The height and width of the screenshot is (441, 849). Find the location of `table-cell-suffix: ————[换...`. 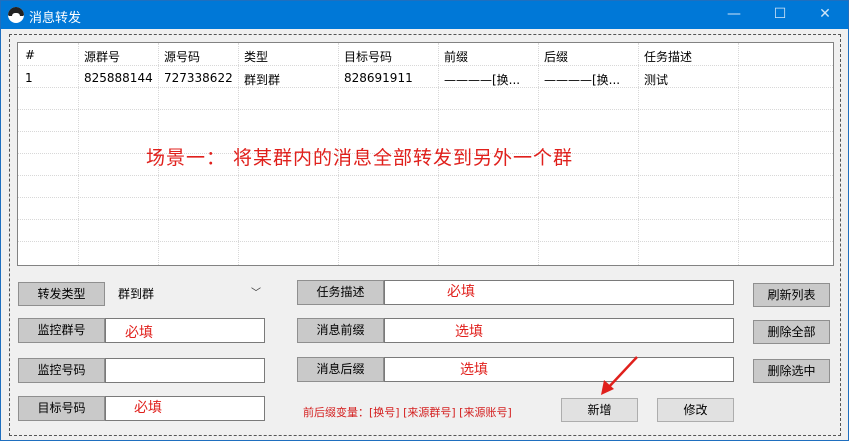

table-cell-suffix: ————[换... is located at coordinates (589, 79).